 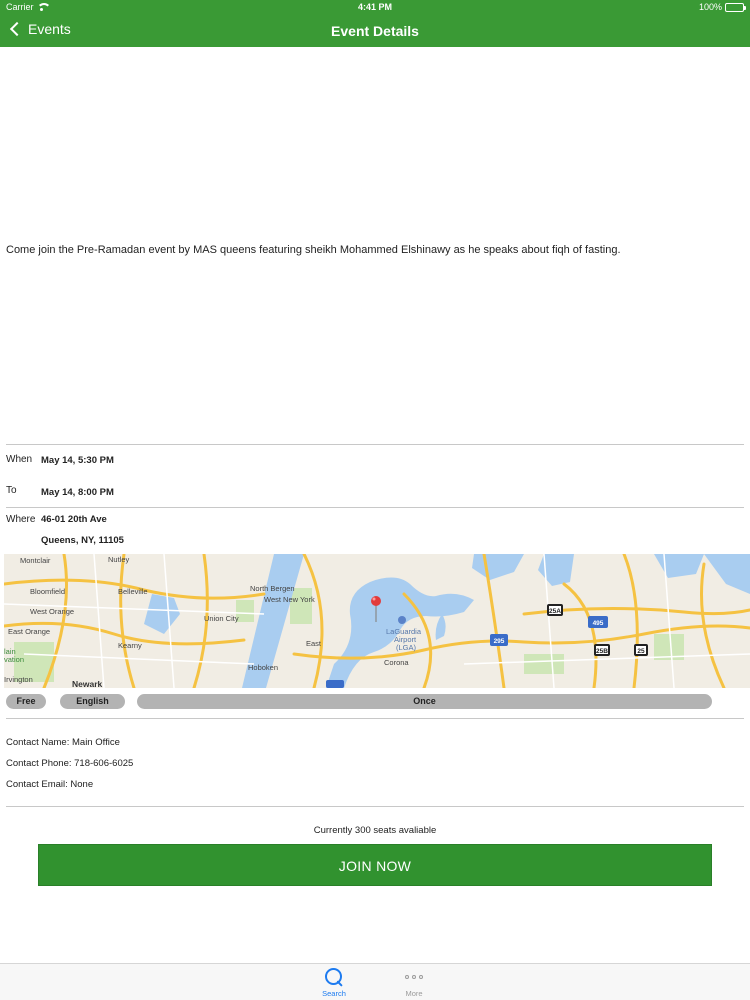 What do you see at coordinates (375, 981) in the screenshot?
I see `tab-bar: Search More` at bounding box center [375, 981].